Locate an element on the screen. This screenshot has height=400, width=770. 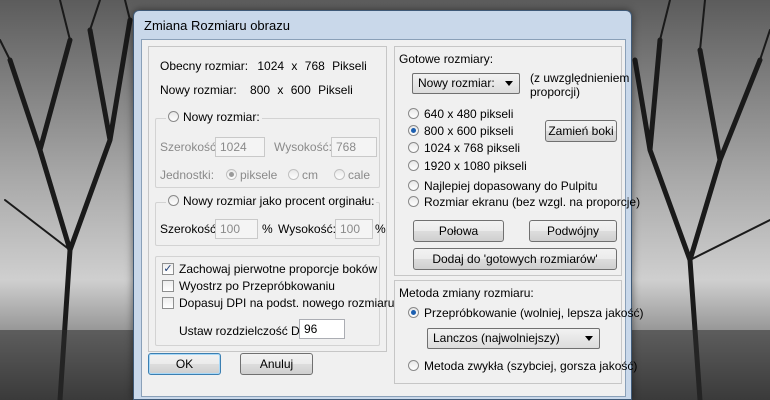
new-size-radio-label: Nowy rozmiar: is located at coordinates (221, 117).